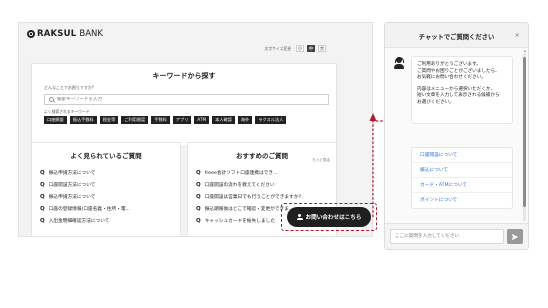 This screenshot has height=308, width=548. I want to click on faq-link-text: 口座開設方法について, so click(72, 185).